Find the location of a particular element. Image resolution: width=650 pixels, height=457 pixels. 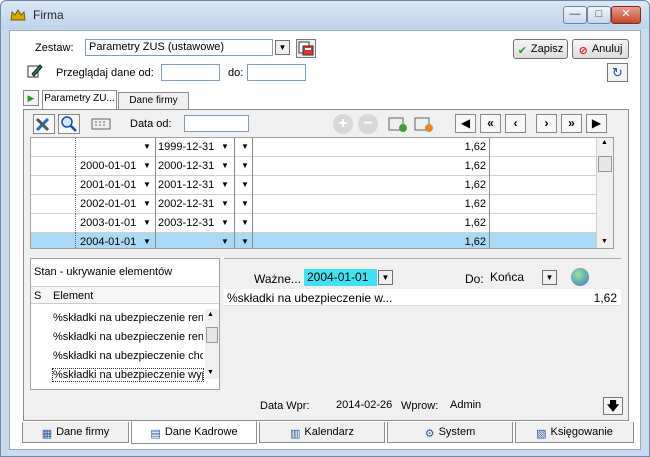

add-button: + is located at coordinates (343, 124).